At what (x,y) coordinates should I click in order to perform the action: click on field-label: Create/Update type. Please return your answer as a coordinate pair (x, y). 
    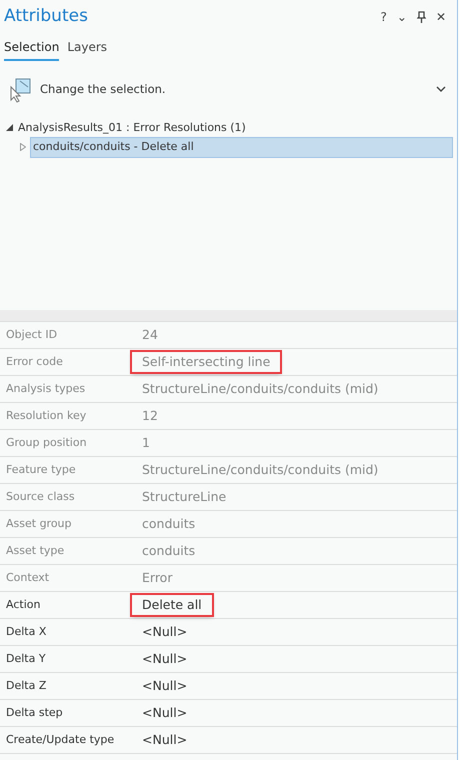
    Looking at the image, I should click on (60, 740).